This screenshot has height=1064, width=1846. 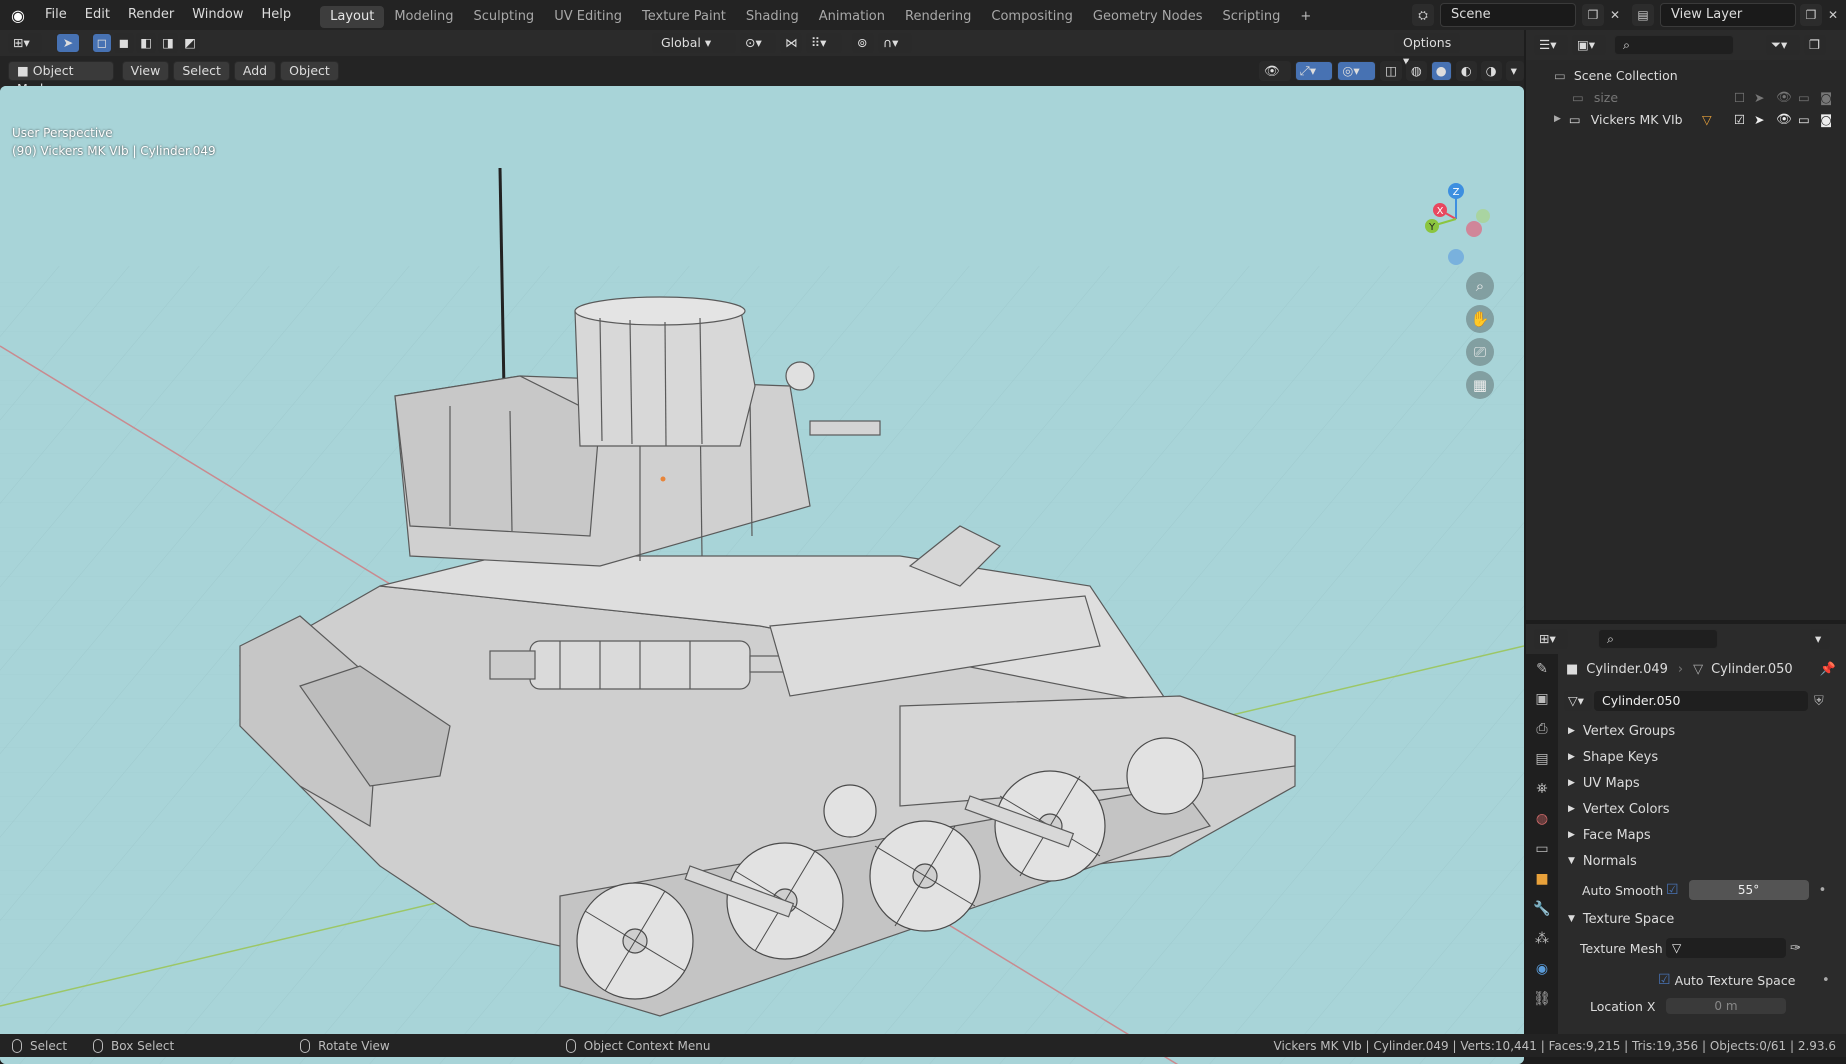 What do you see at coordinates (151, 15) in the screenshot?
I see `menu-render: Render` at bounding box center [151, 15].